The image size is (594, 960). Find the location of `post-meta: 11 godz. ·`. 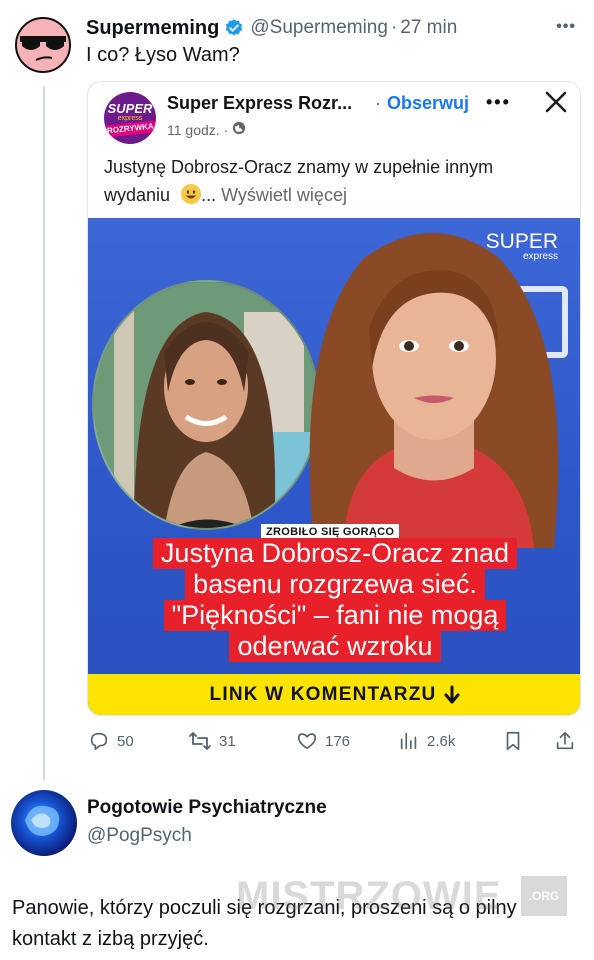

post-meta: 11 godz. · is located at coordinates (206, 129).